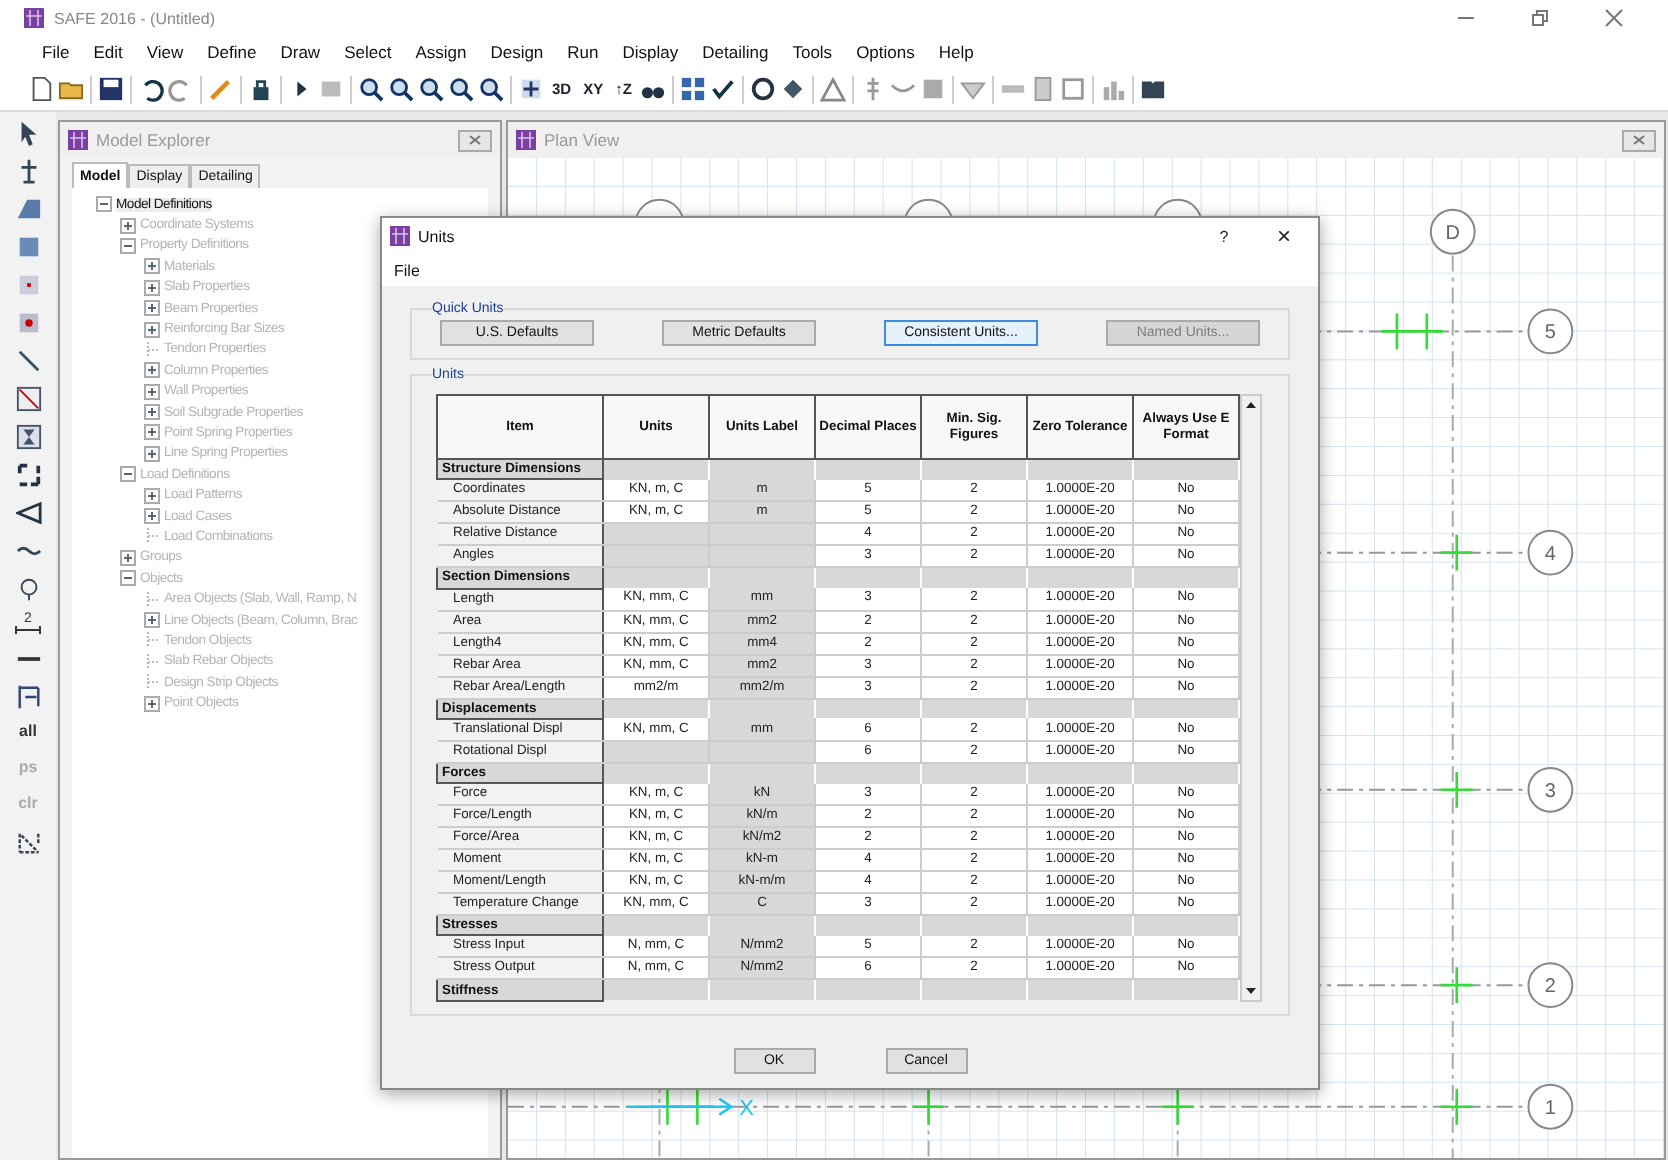 The height and width of the screenshot is (1160, 1668). Describe the element at coordinates (221, 89) in the screenshot. I see `pencil-icon` at that location.